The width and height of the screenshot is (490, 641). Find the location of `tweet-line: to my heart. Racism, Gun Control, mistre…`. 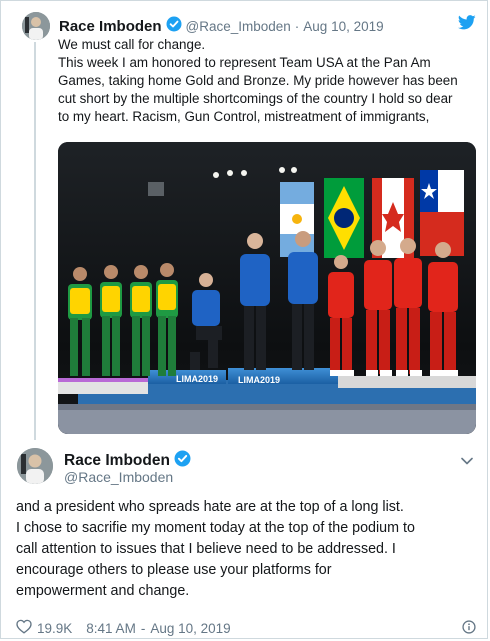

tweet-line: to my heart. Racism, Gun Control, mistre… is located at coordinates (244, 116).